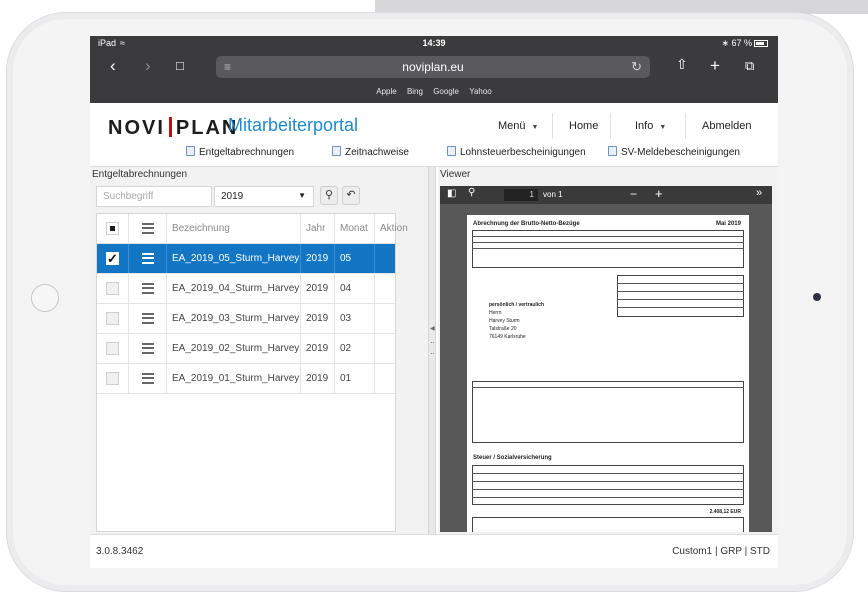 This screenshot has height=592, width=868. Describe the element at coordinates (446, 91) in the screenshot. I see `bookmark-google: Google` at that location.